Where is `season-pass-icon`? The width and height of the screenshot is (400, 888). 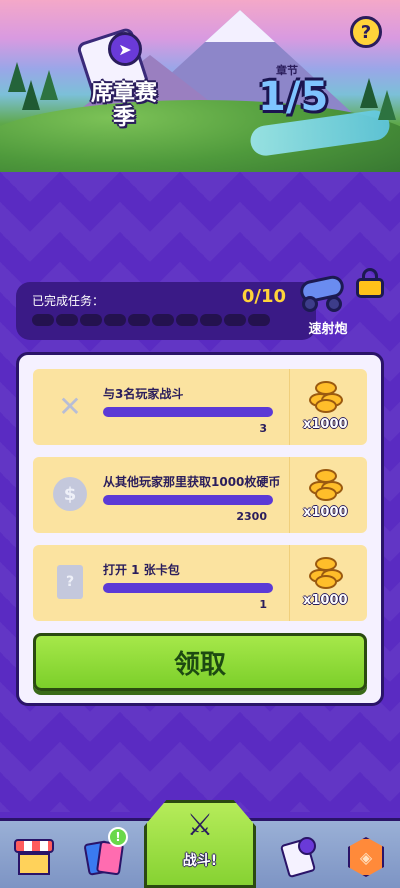 season-pass-icon is located at coordinates (299, 858).